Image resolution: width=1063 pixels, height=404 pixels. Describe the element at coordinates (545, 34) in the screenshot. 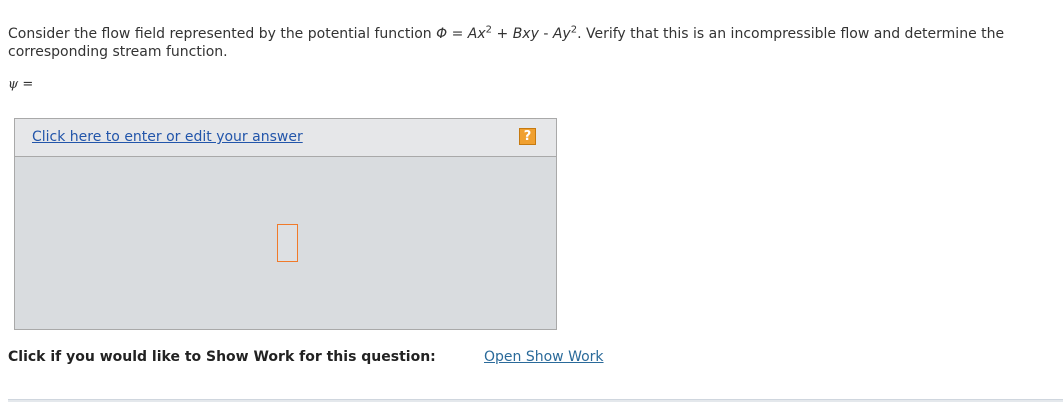

I see `minus-sign: -` at that location.